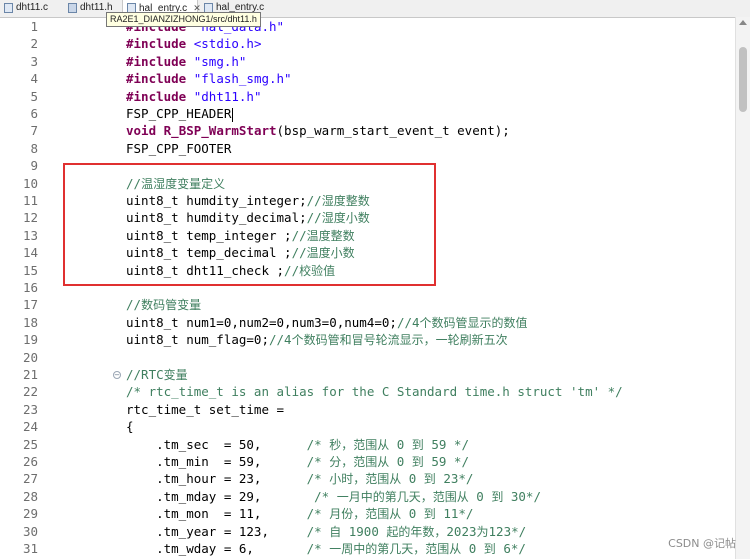 Image resolution: width=750 pixels, height=559 pixels. Describe the element at coordinates (171, 305) in the screenshot. I see `code-token: 数码管变量` at that location.